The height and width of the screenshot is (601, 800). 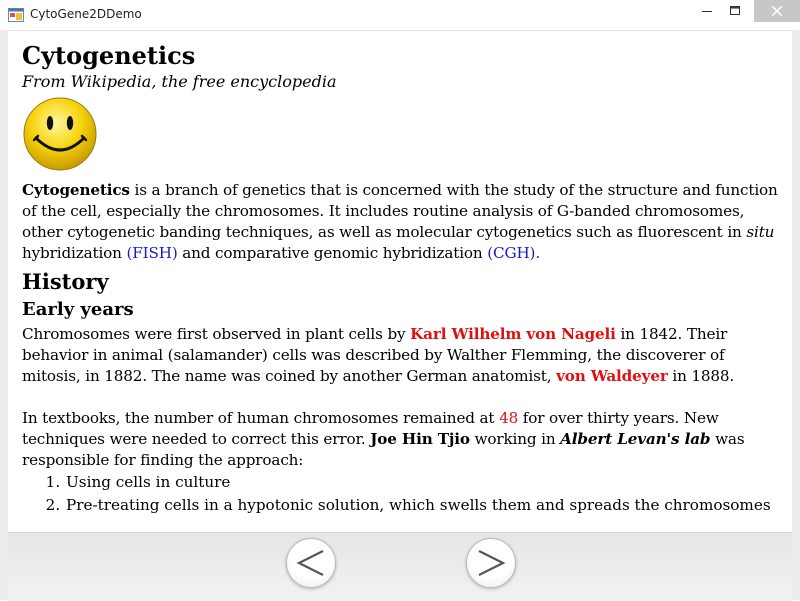 I want to click on close-button, so click(x=777, y=11).